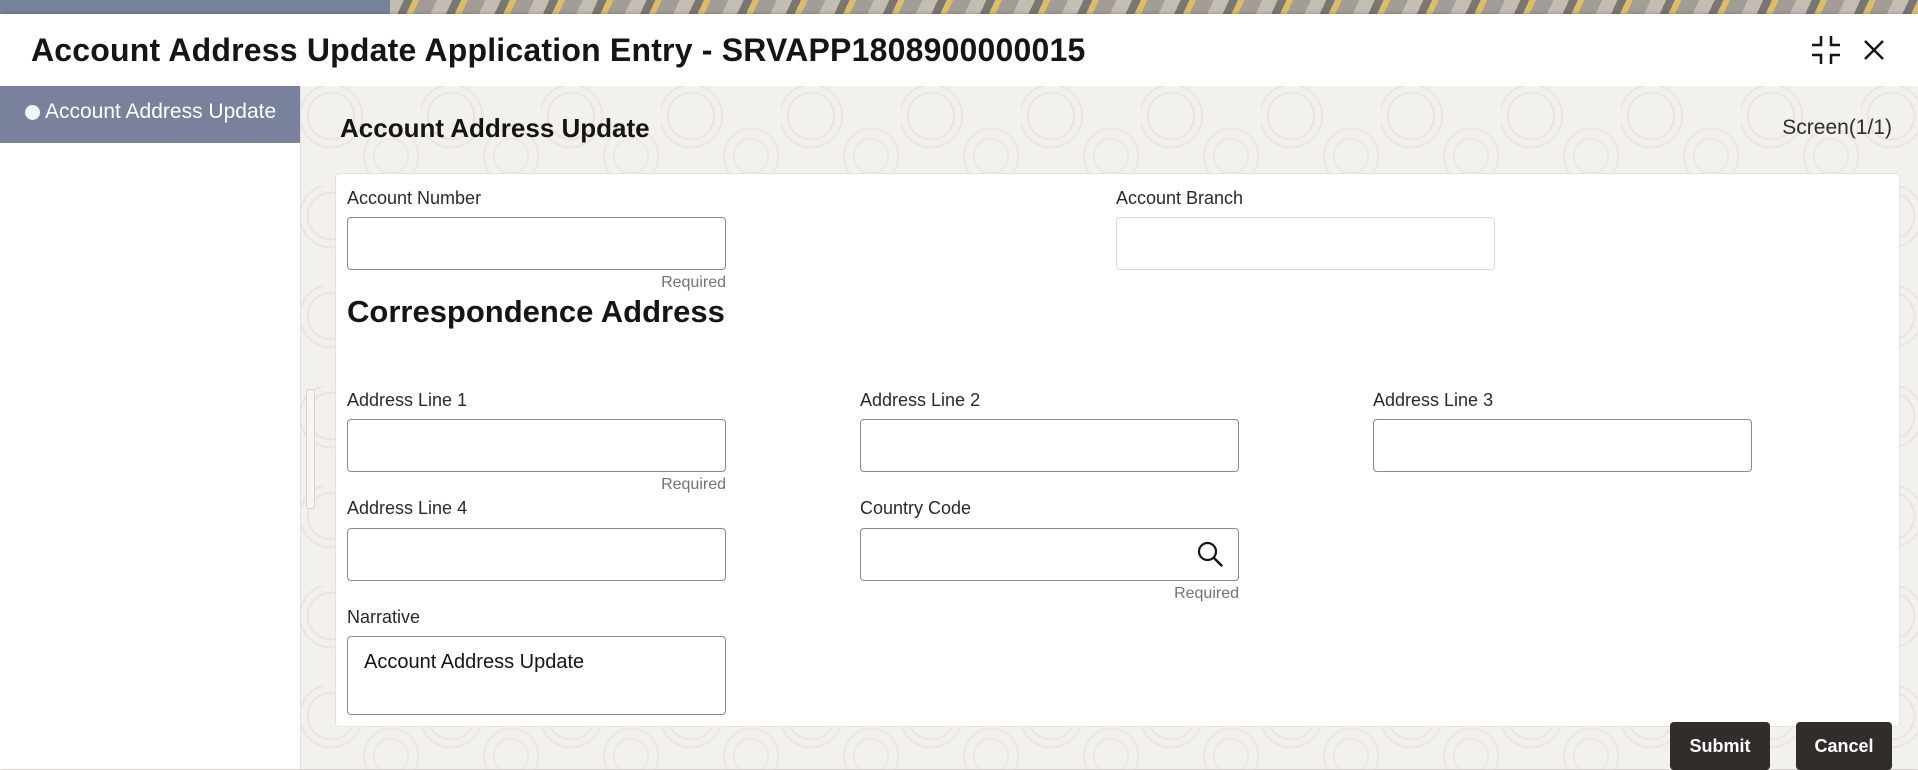 The width and height of the screenshot is (1918, 770). I want to click on sidebar-item-label: Account Address Update, so click(161, 111).